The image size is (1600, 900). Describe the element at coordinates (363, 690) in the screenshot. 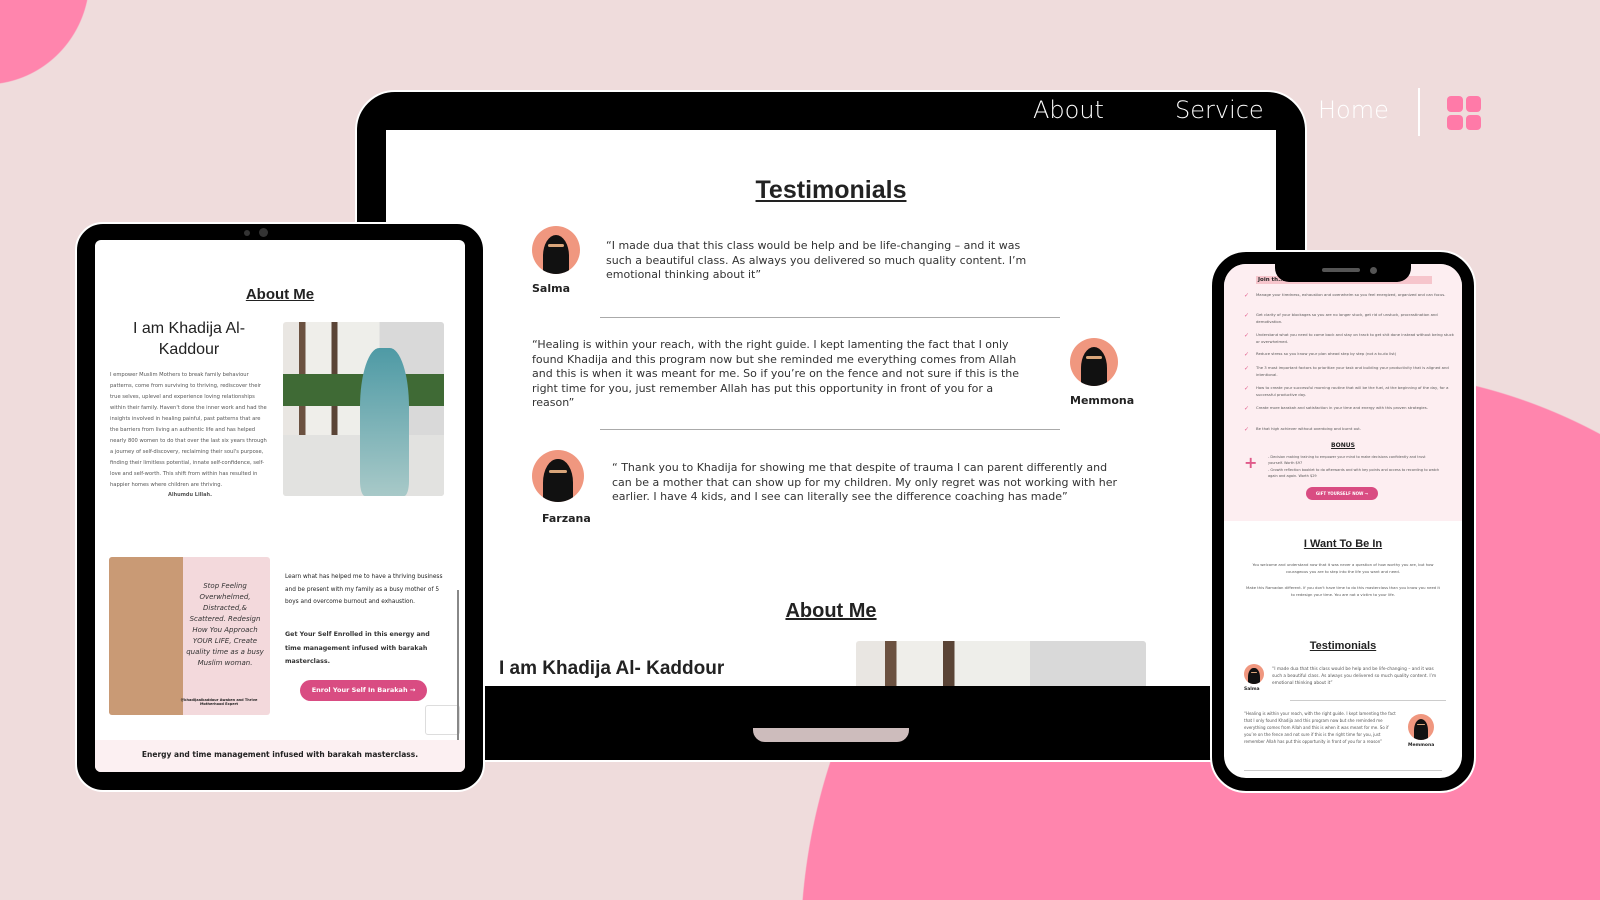

I see `enrol-button: Enrol Your Self In Barakah →` at that location.